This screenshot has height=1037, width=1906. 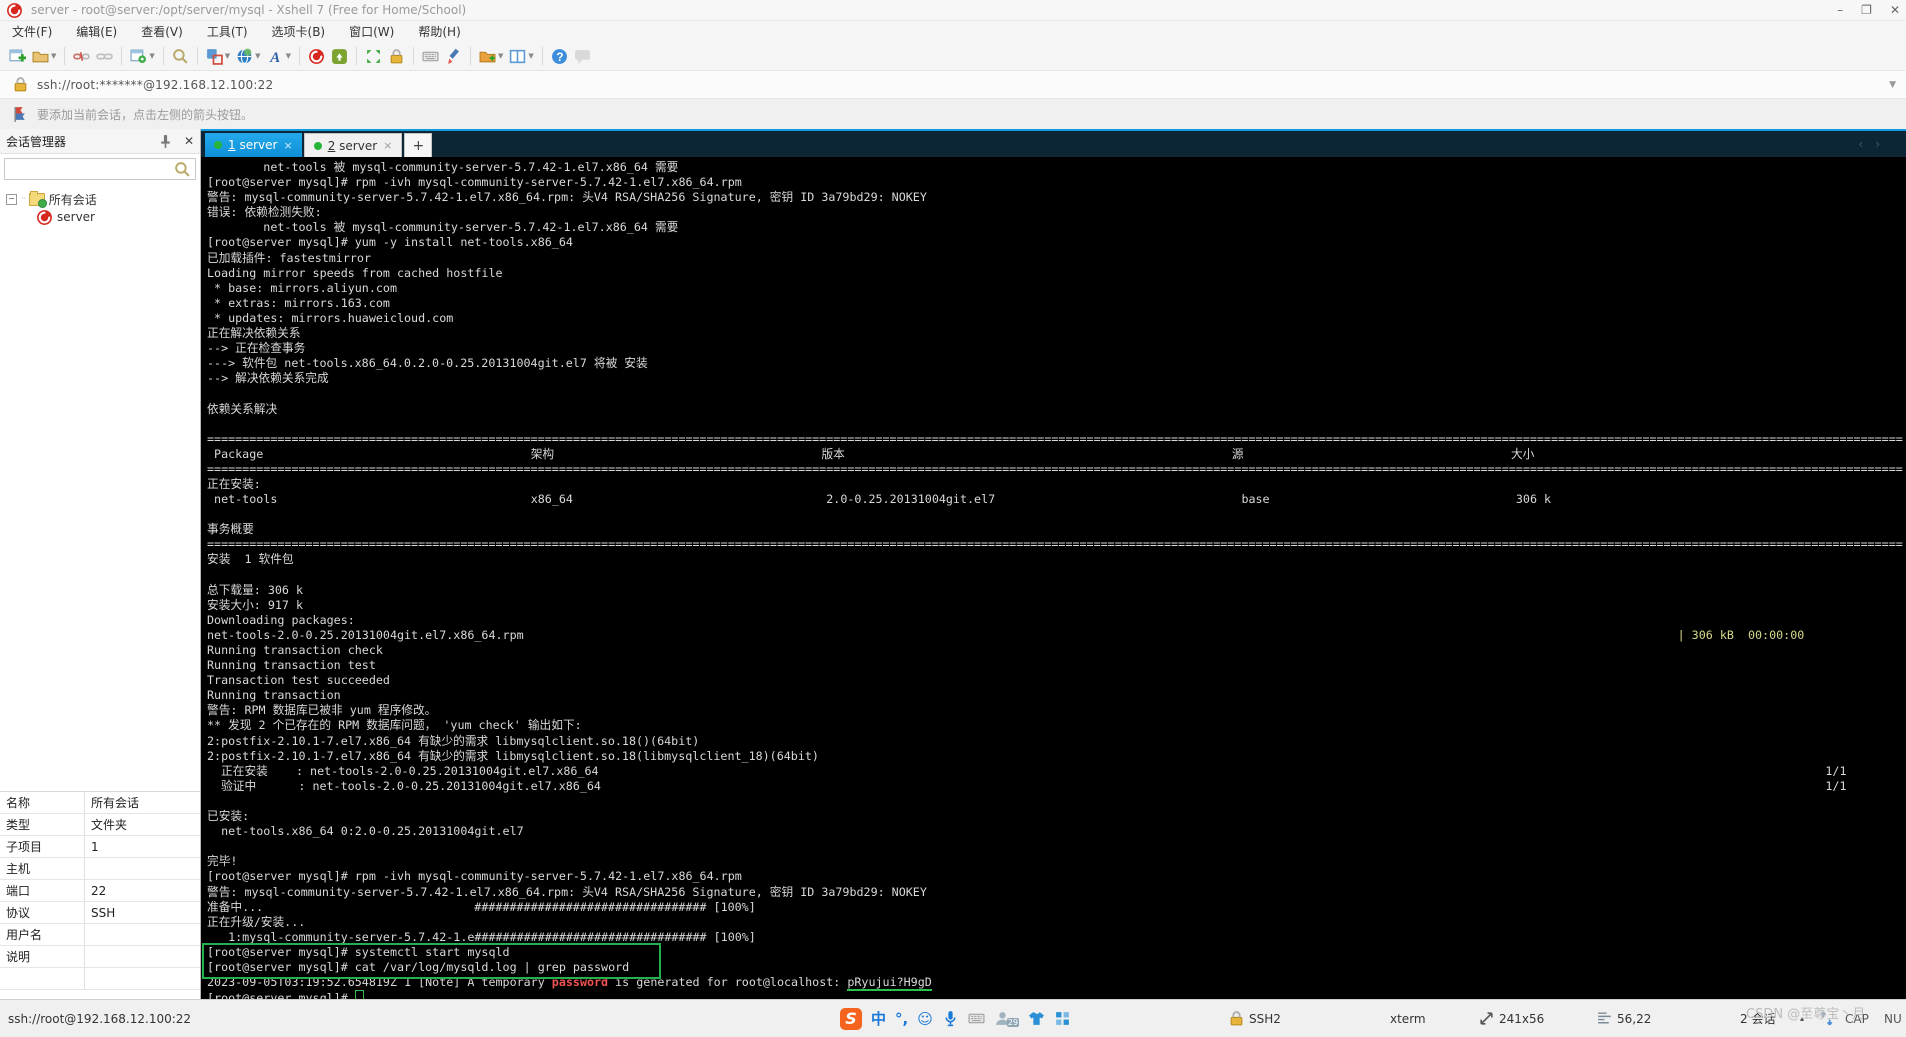 I want to click on menu-bar: 文件(F) 编辑(E) 查看(V) 工具(T) 选项卡(B) 窗口(W) 帮助(H), so click(x=953, y=32).